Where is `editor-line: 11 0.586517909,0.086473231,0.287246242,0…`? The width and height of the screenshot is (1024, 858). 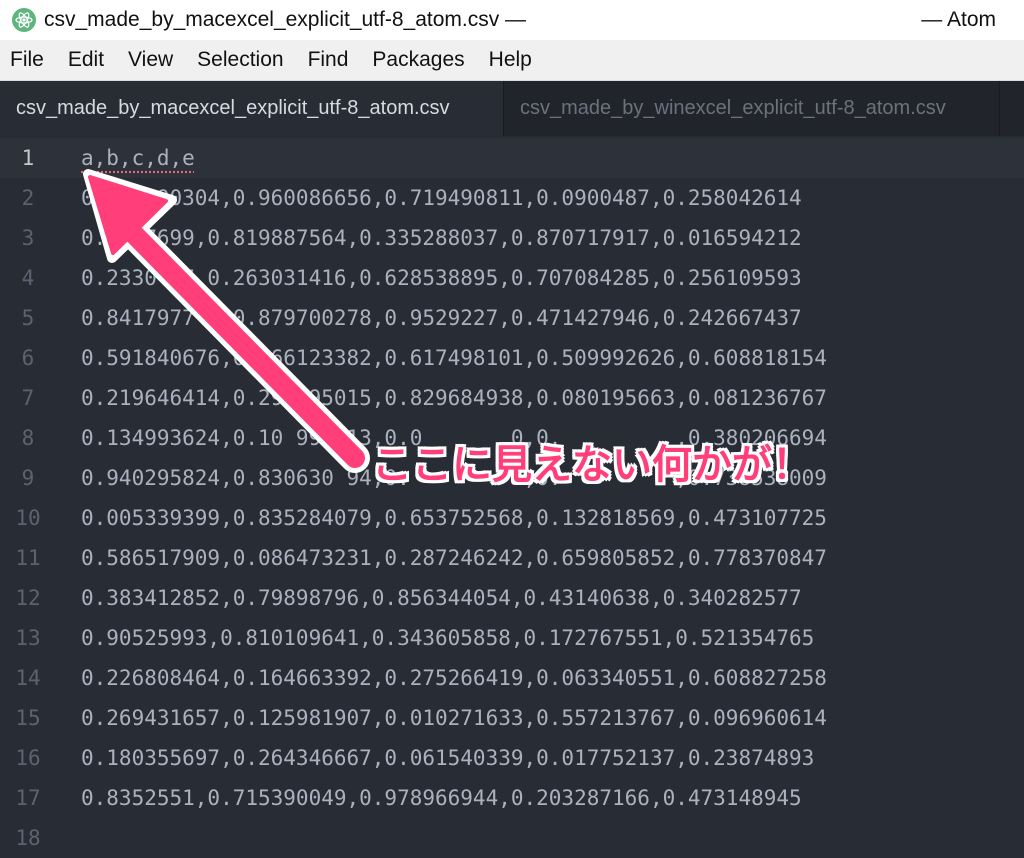 editor-line: 11 0.586517909,0.086473231,0.287246242,0… is located at coordinates (512, 558).